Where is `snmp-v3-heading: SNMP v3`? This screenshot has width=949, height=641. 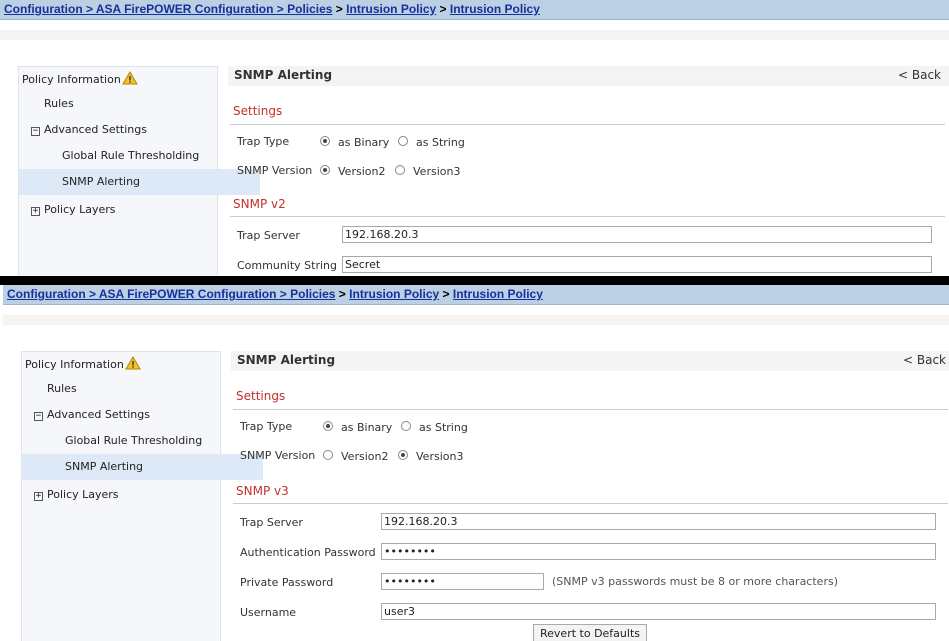
snmp-v3-heading: SNMP v3 is located at coordinates (262, 491).